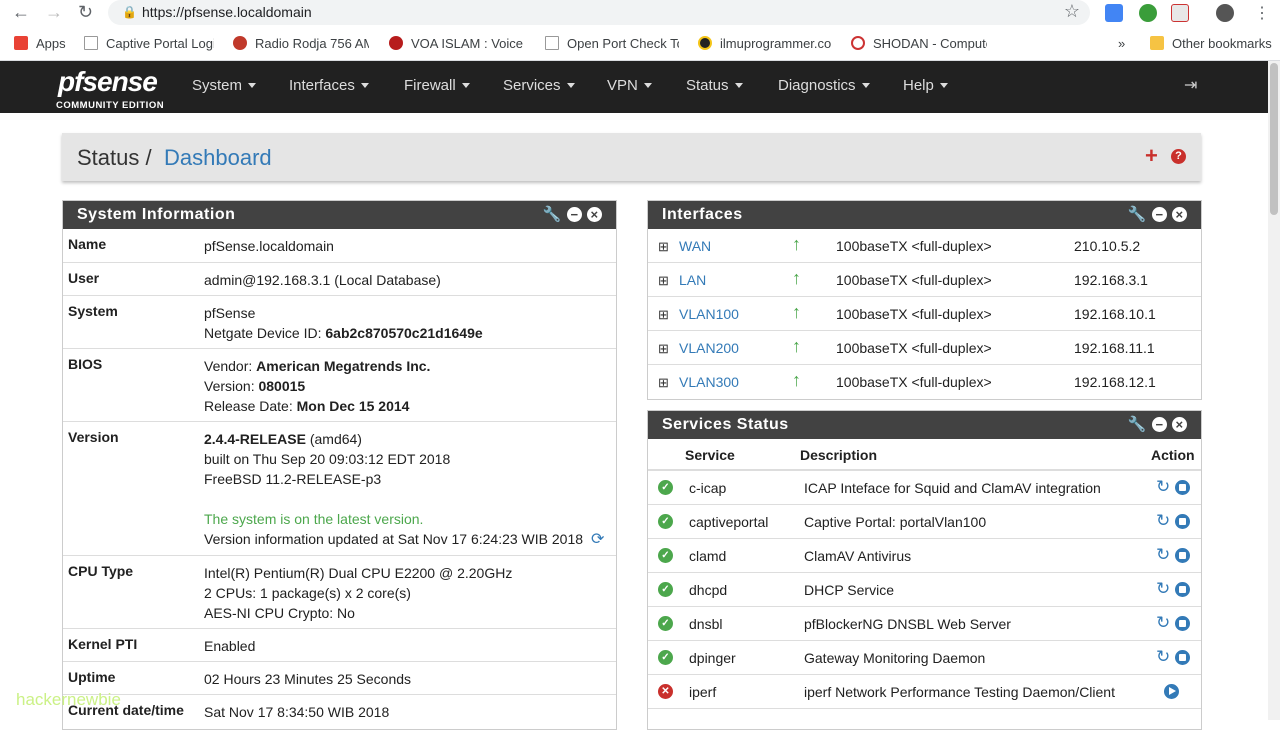 The image size is (1280, 730). Describe the element at coordinates (457, 43) in the screenshot. I see `bookmark-voa-islam: VOA ISLAM : Voice of` at that location.